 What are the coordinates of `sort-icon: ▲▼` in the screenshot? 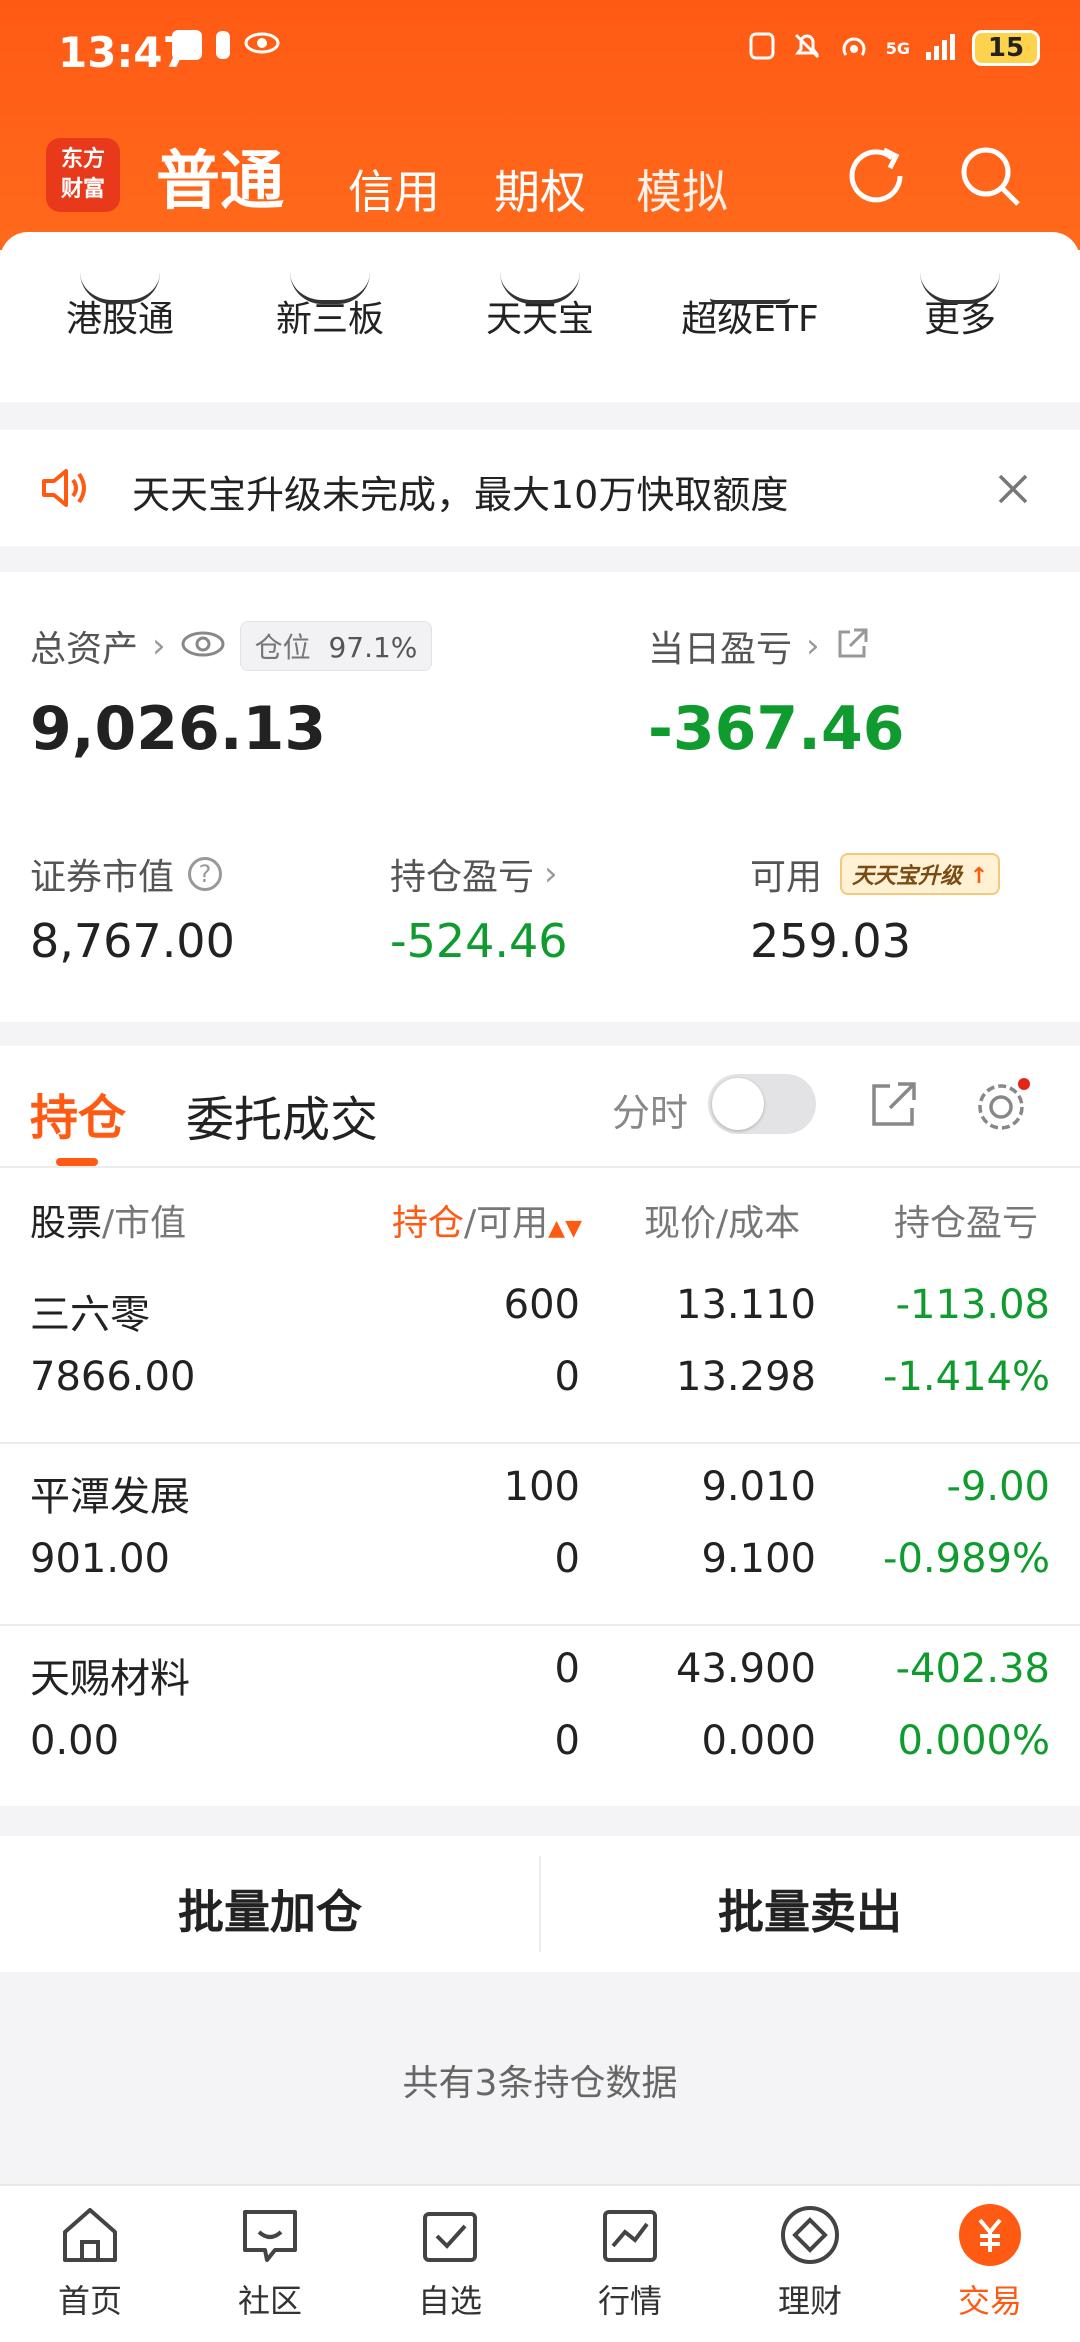 It's located at (565, 1228).